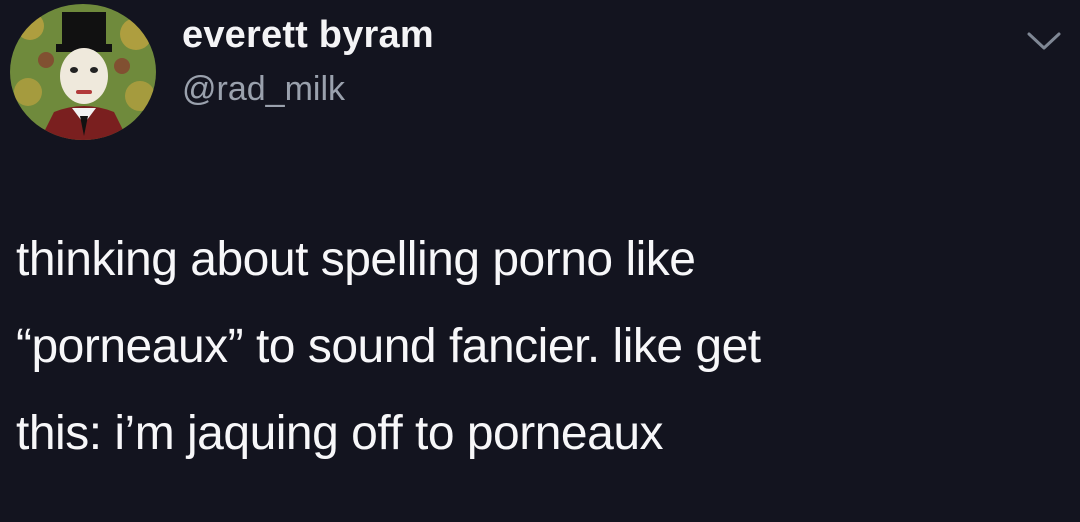  Describe the element at coordinates (308, 35) in the screenshot. I see `author-display-name: everett byram` at that location.